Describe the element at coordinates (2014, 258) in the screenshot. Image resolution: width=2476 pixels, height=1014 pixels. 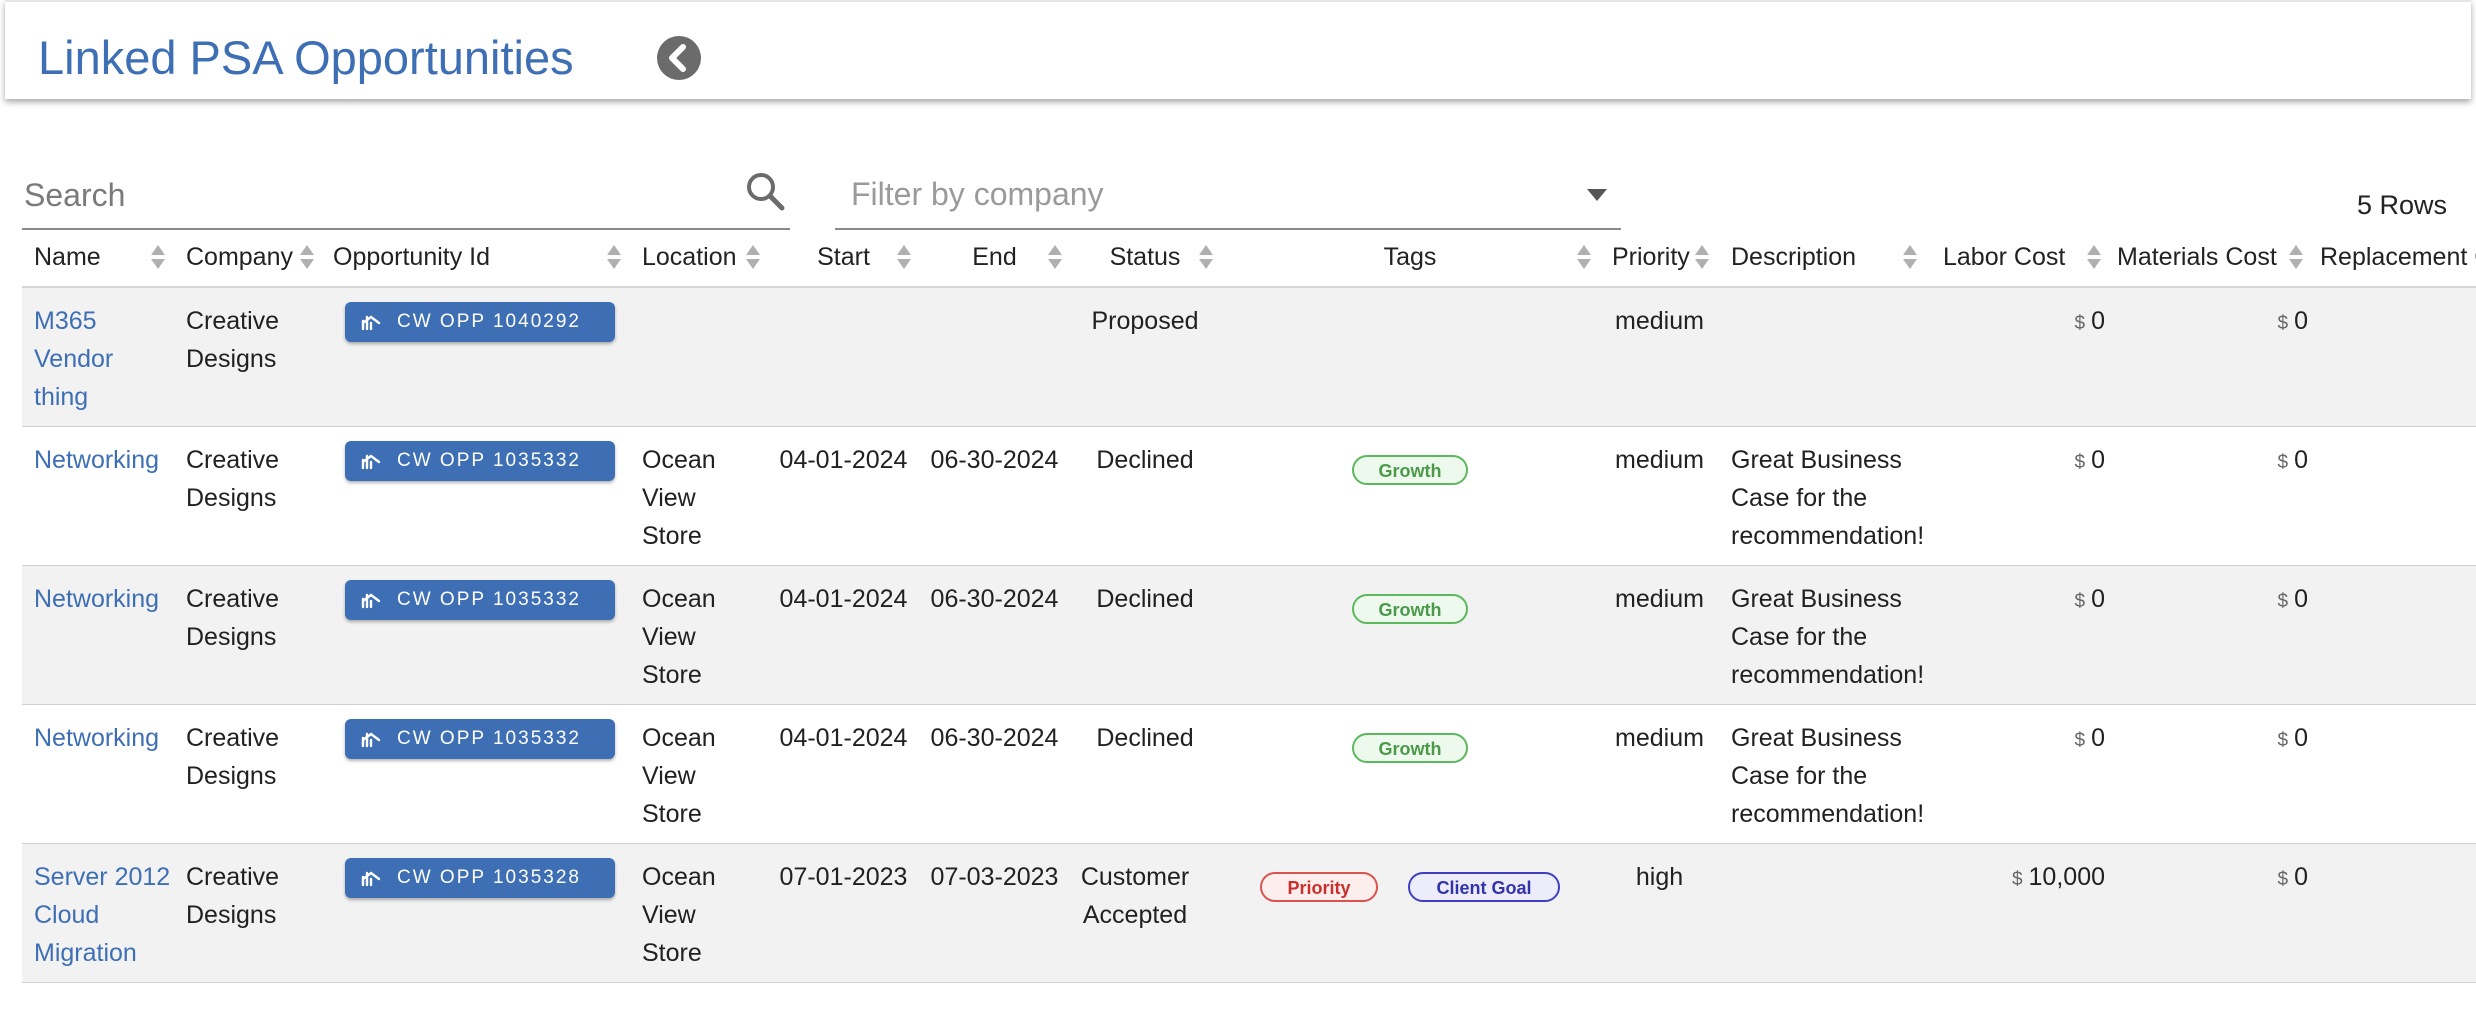
I see `column-header-labor-cost: Labor Cost` at that location.